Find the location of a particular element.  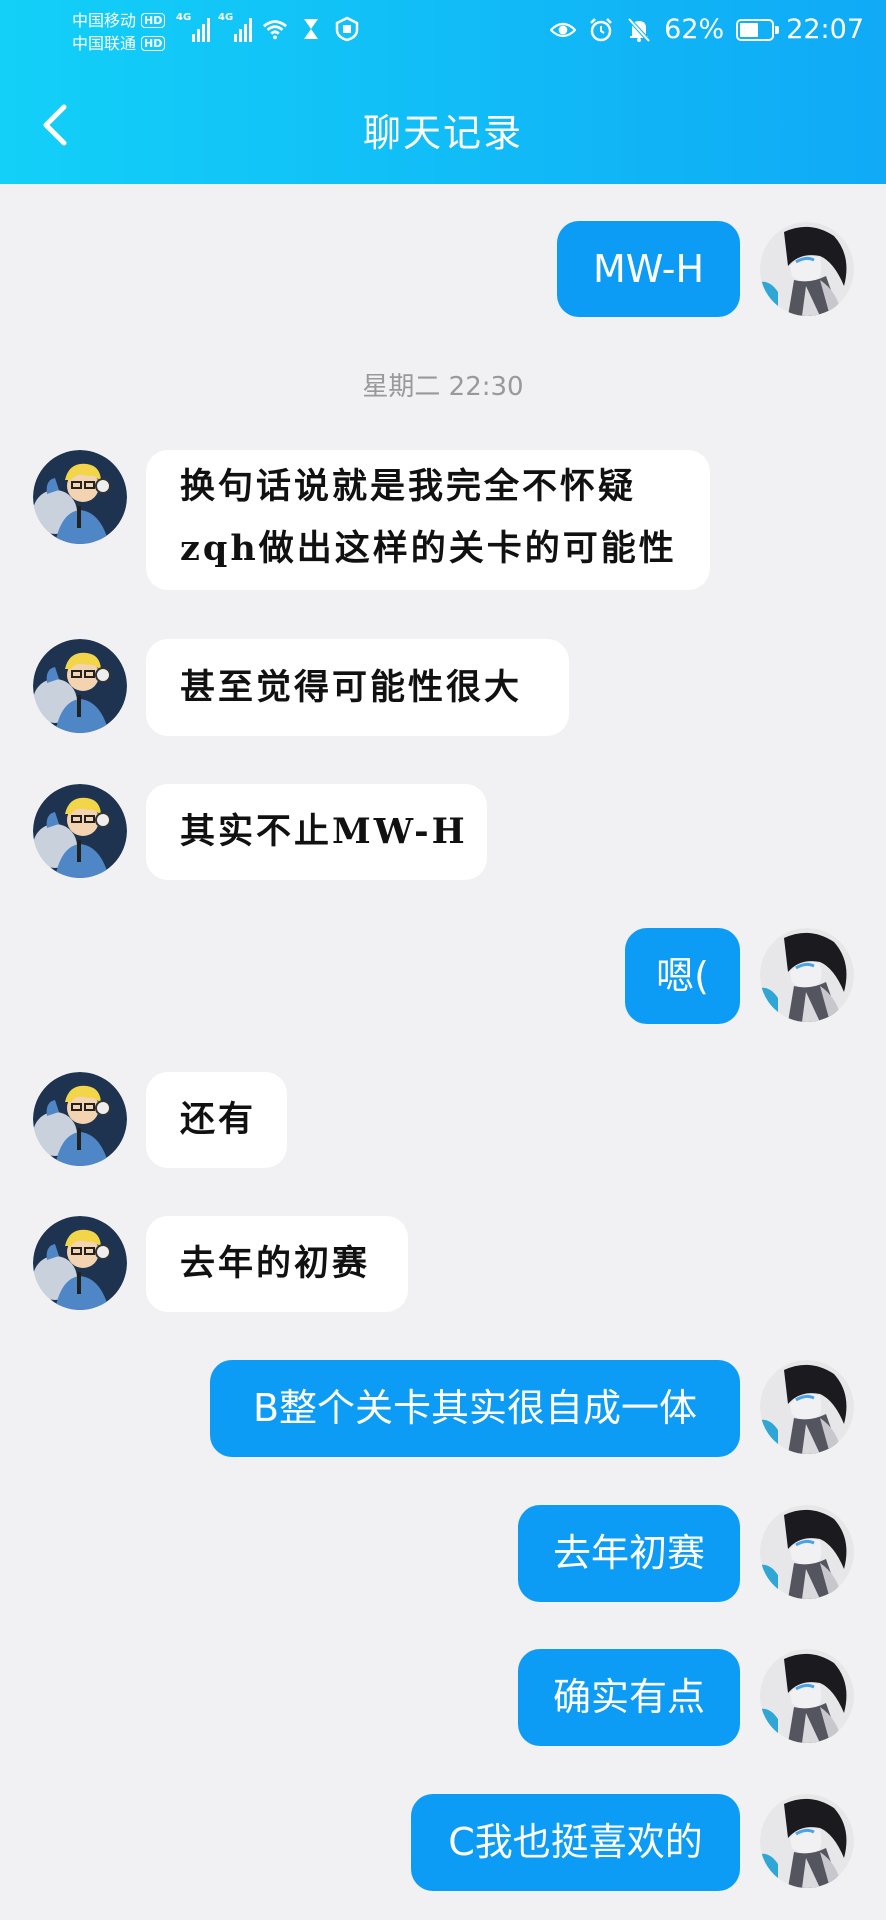

hourglass-icon is located at coordinates (311, 29).